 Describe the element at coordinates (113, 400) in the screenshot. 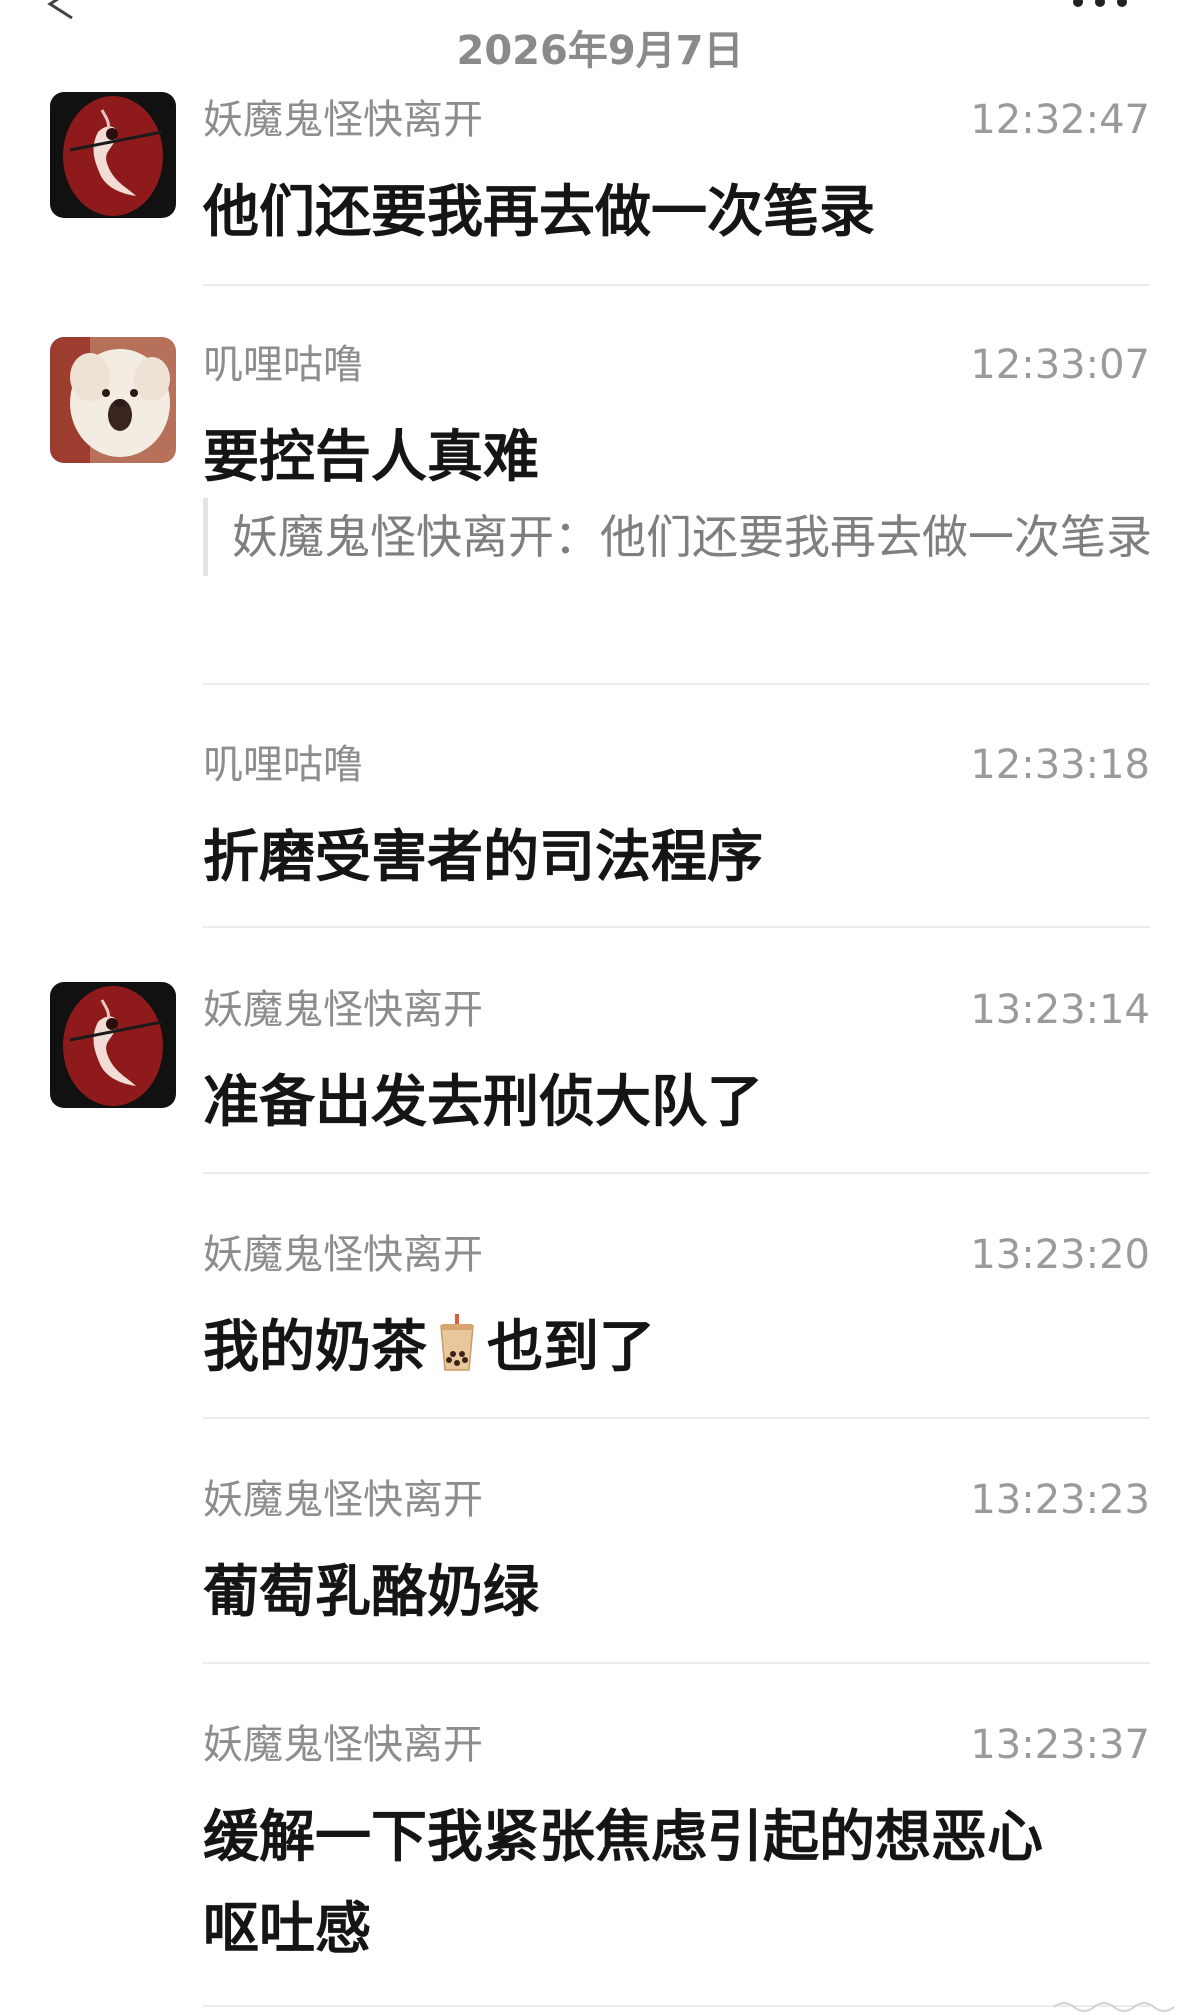

I see `dog-avatar` at that location.